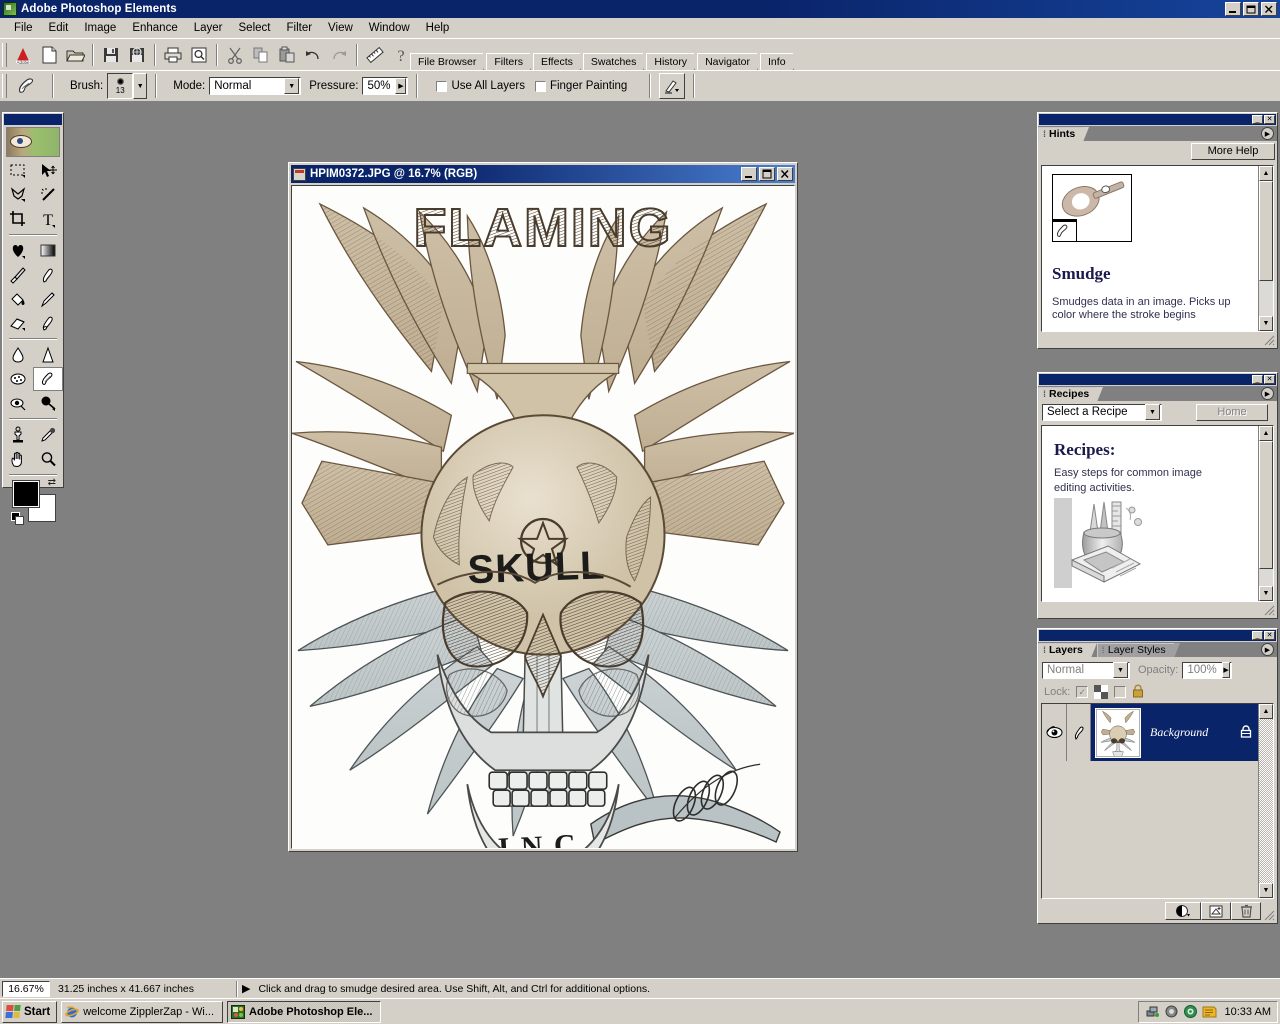 The image size is (1280, 1024). Describe the element at coordinates (1269, 610) in the screenshot. I see `recipes-resize-grip` at that location.